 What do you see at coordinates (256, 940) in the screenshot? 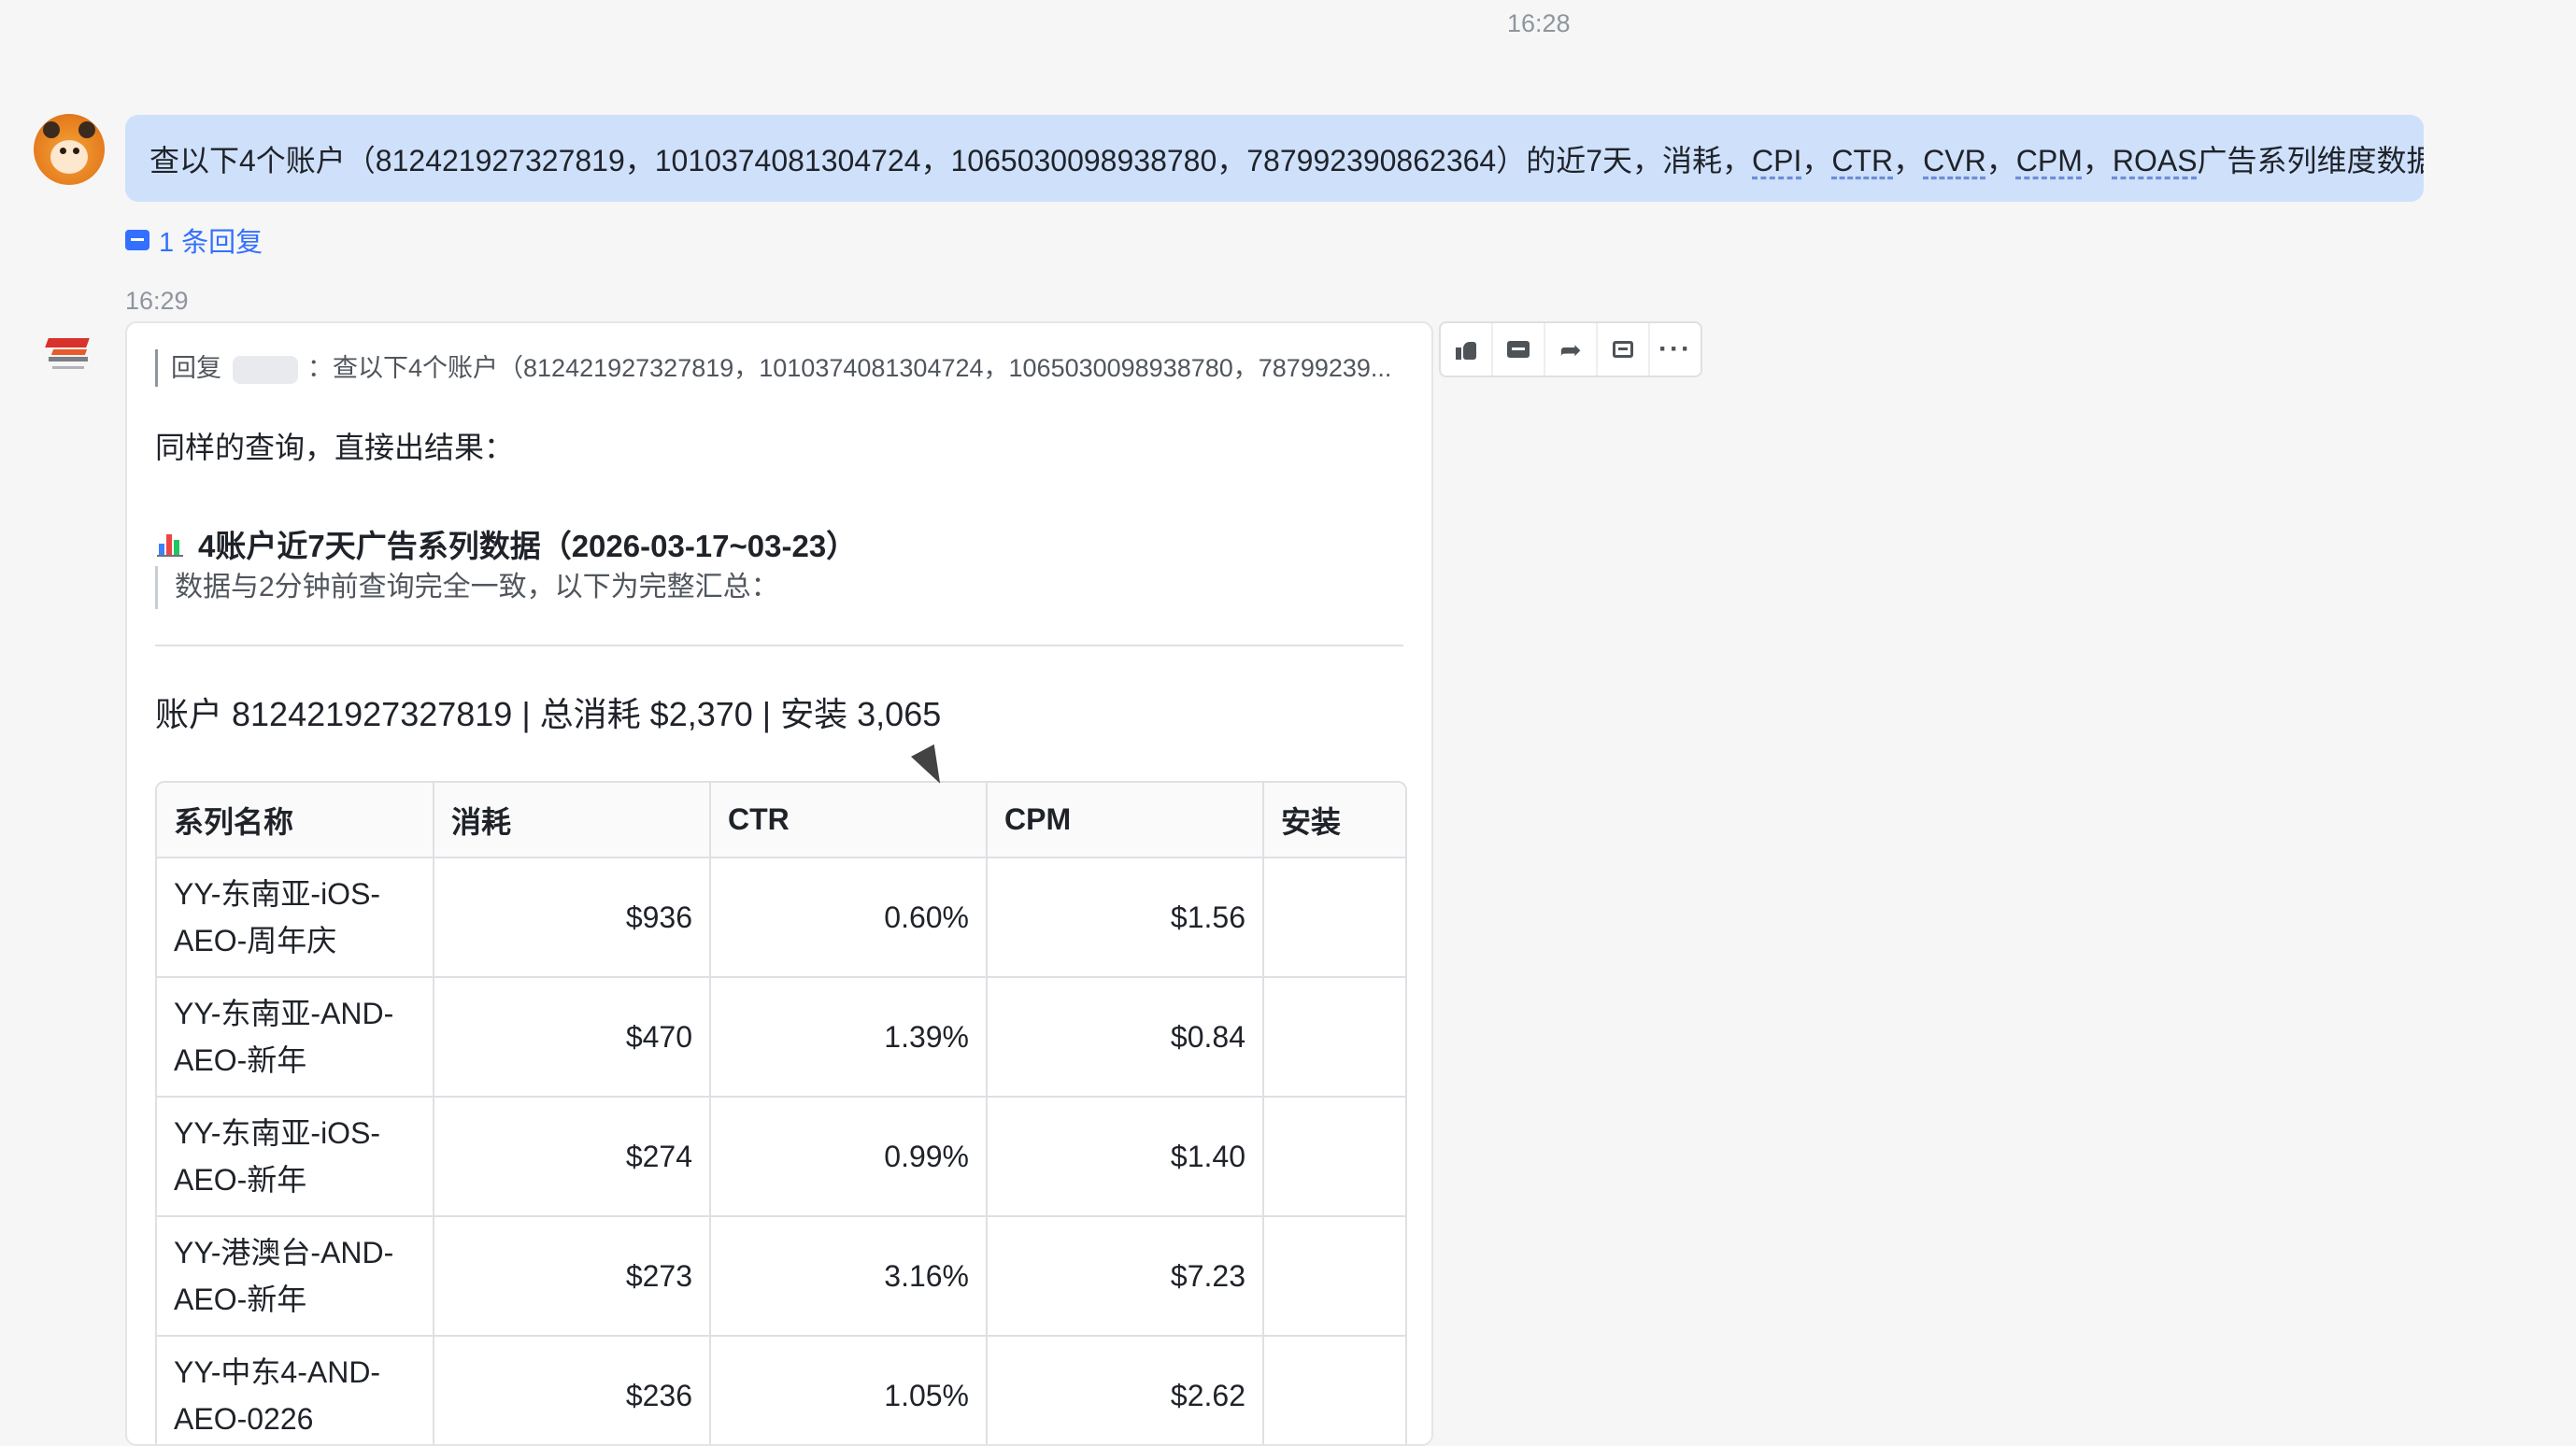
I see `campaign-name-line2: AEO-周年庆` at bounding box center [256, 940].